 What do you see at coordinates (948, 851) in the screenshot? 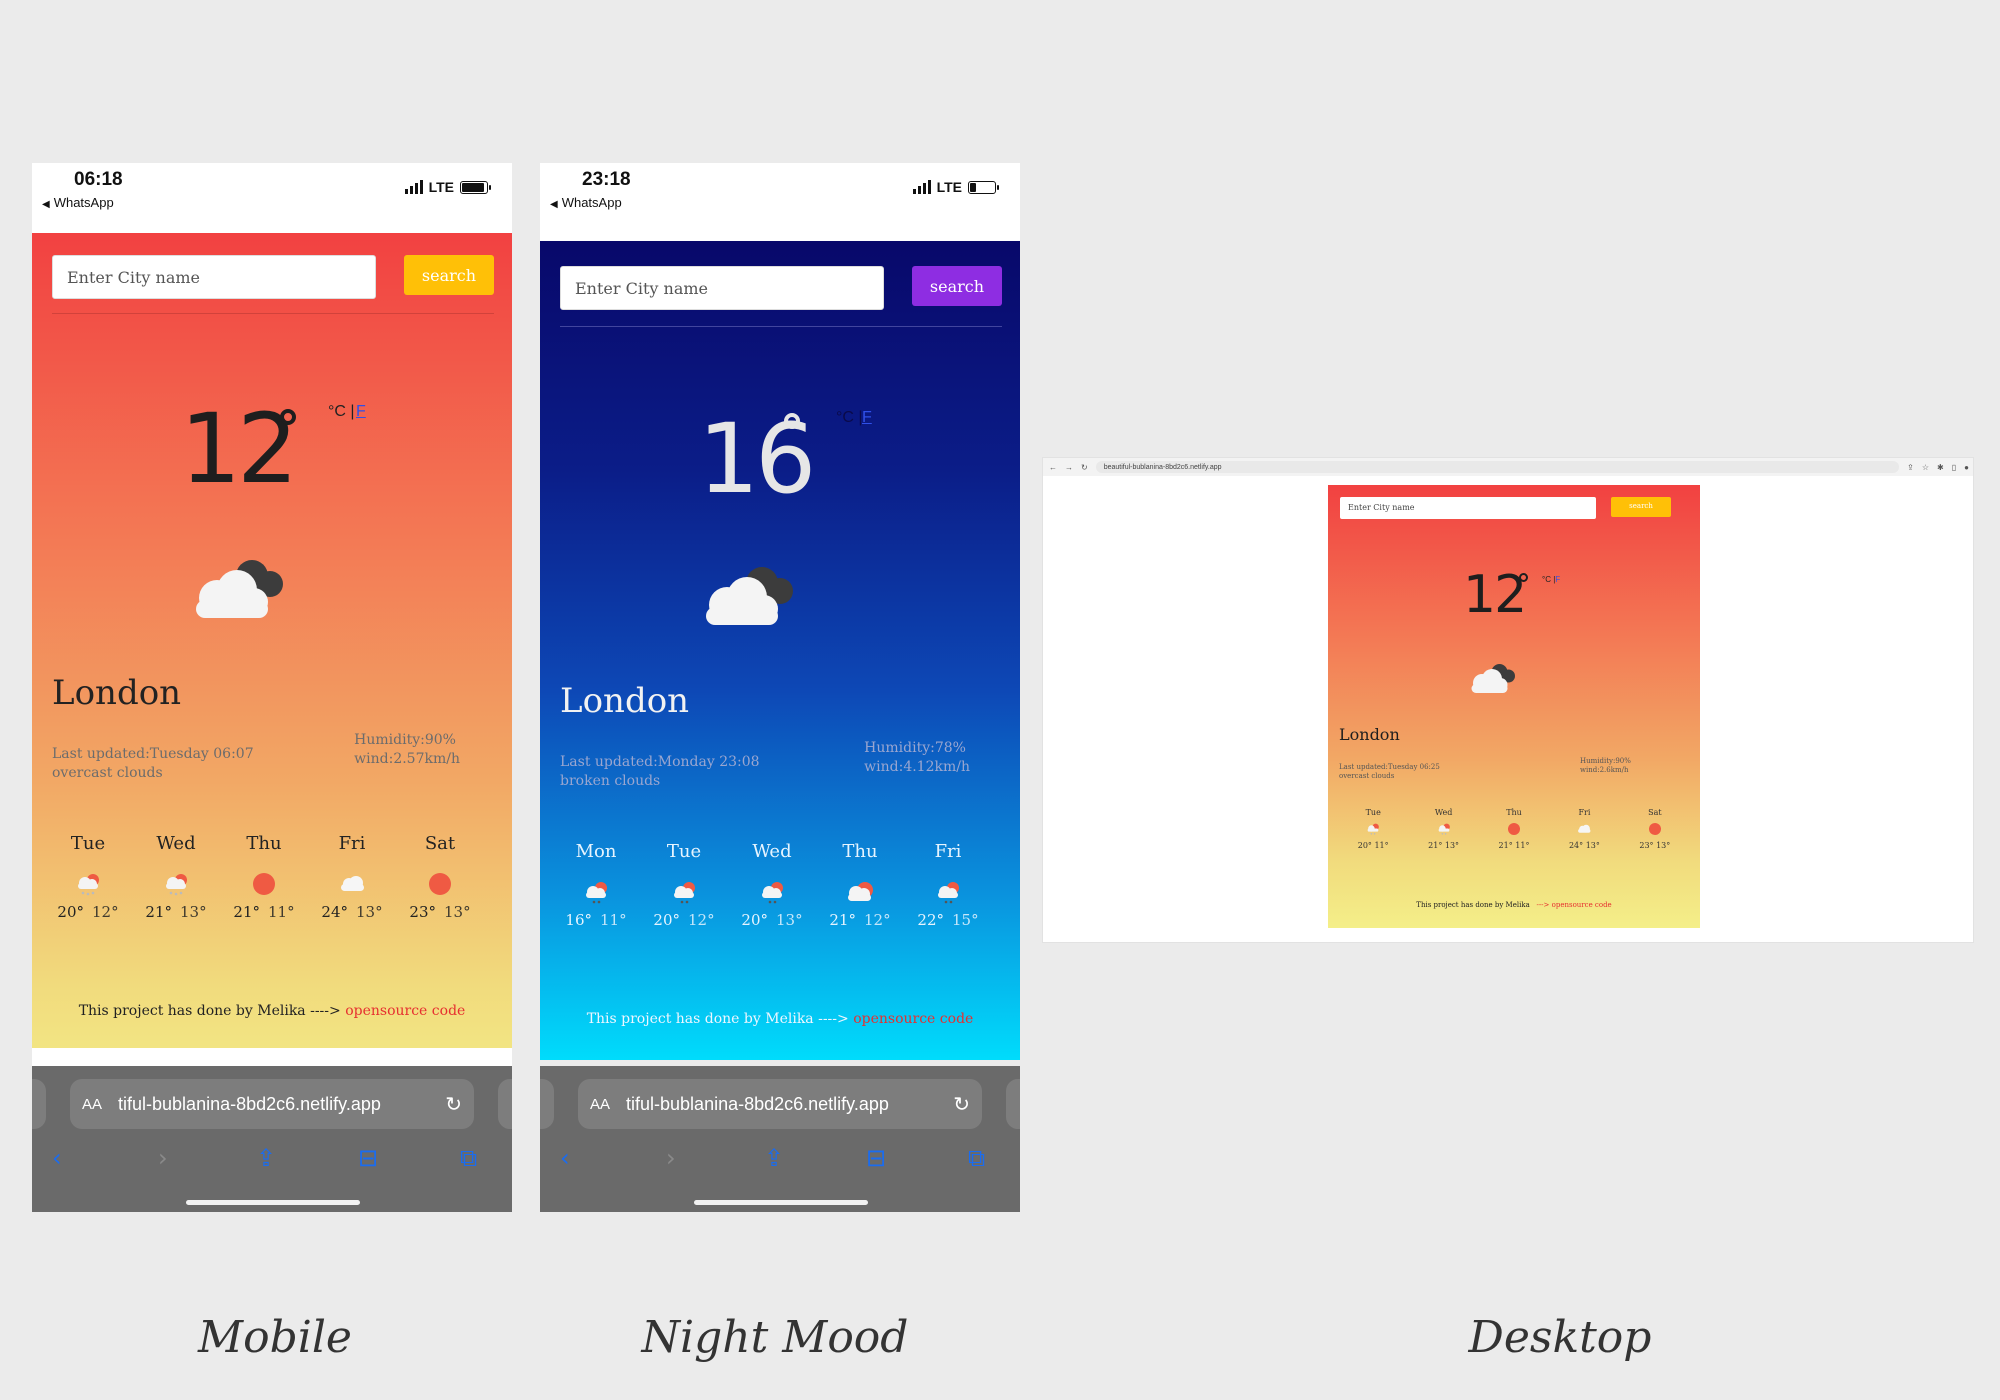
I see `forecast-day-name: Fri` at bounding box center [948, 851].